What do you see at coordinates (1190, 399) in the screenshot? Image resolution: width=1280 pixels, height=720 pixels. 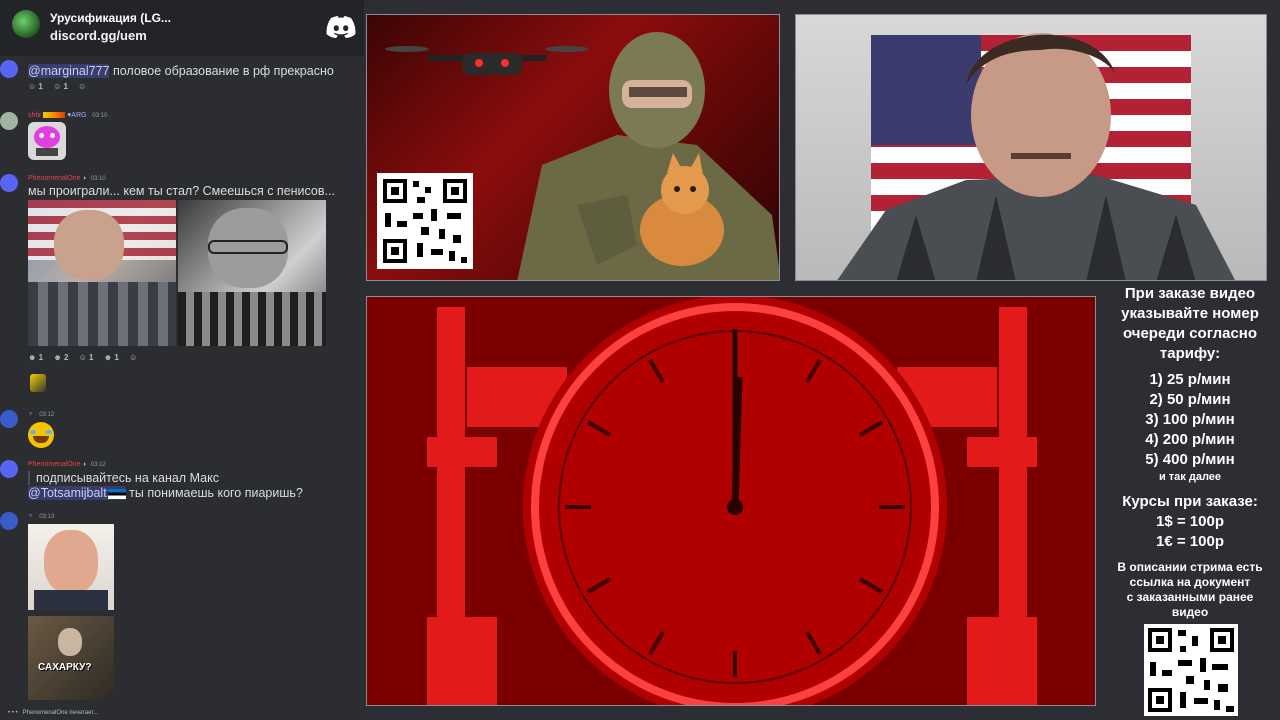 I see `tariff-item: 2) 50 р/мин` at bounding box center [1190, 399].